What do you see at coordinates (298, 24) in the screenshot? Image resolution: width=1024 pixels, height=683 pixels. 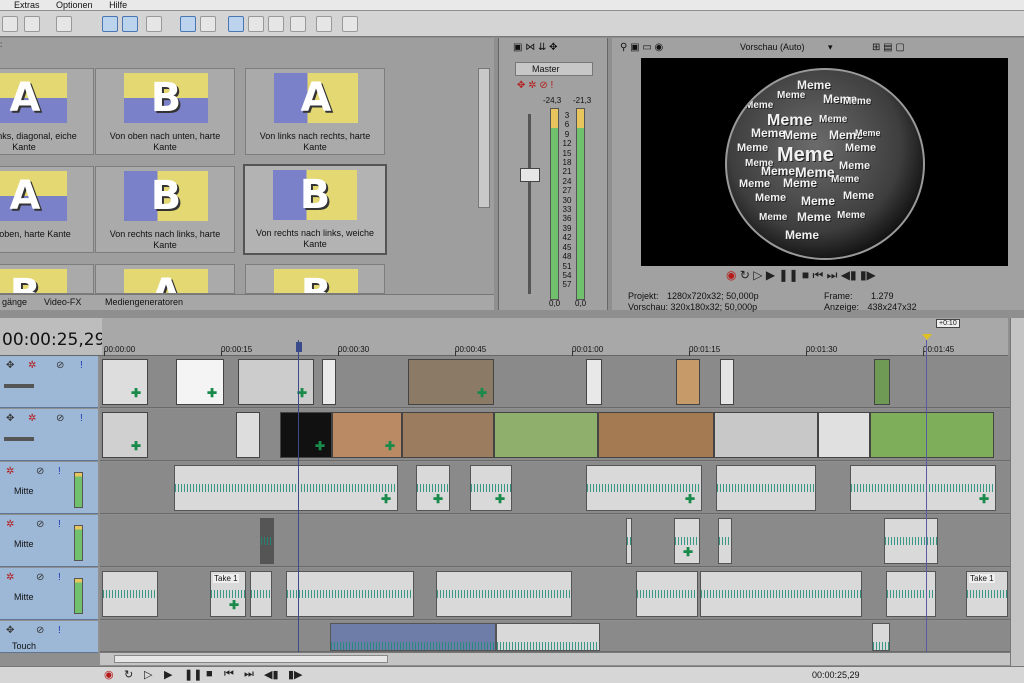 I see `zoom-tool-icon` at bounding box center [298, 24].